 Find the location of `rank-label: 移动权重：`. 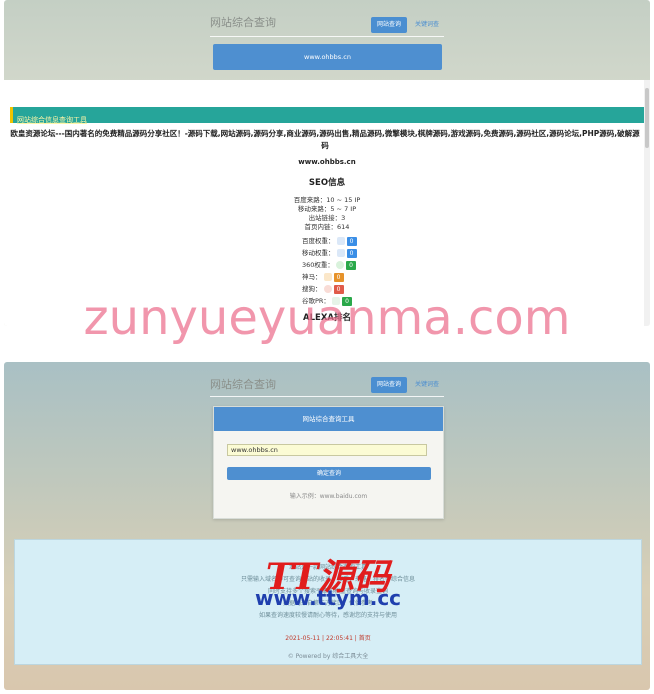

rank-label: 移动权重： is located at coordinates (318, 253).